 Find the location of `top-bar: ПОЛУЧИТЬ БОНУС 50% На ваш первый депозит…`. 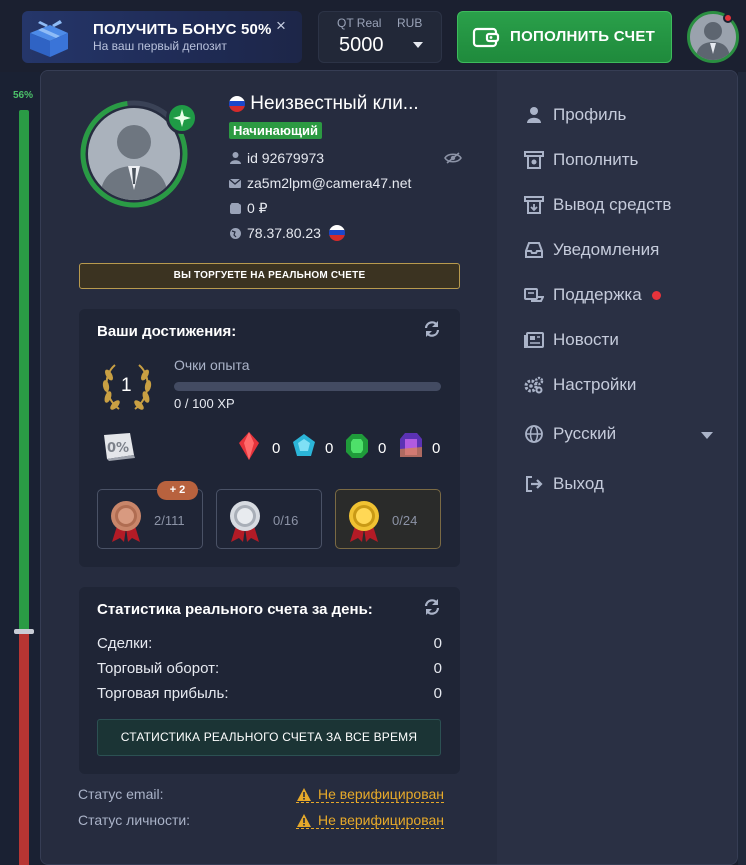

top-bar: ПОЛУЧИТЬ БОНУС 50% На ваш первый депозит… is located at coordinates (373, 36).